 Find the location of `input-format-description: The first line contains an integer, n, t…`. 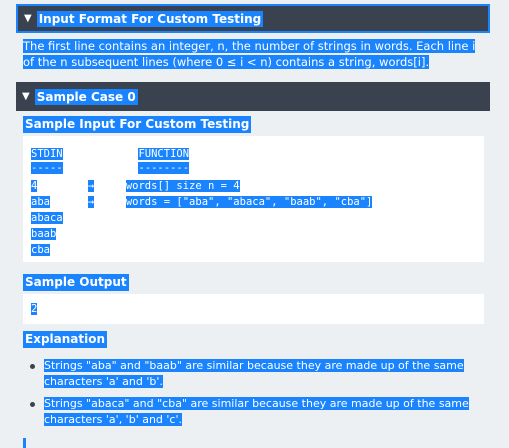

input-format-description: The first line contains an integer, n, t… is located at coordinates (258, 54).